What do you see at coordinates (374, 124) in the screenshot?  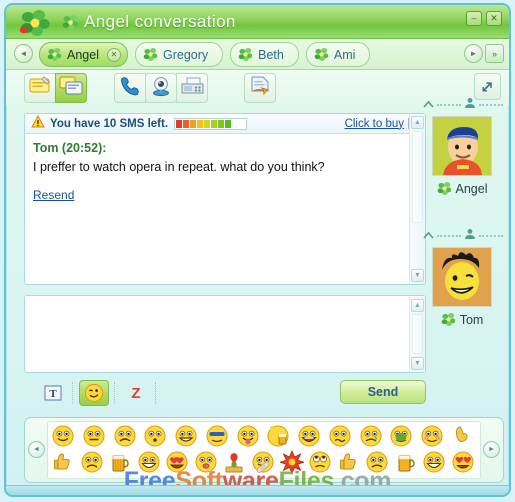 I see `click-to-buy-link: Click to buy` at bounding box center [374, 124].